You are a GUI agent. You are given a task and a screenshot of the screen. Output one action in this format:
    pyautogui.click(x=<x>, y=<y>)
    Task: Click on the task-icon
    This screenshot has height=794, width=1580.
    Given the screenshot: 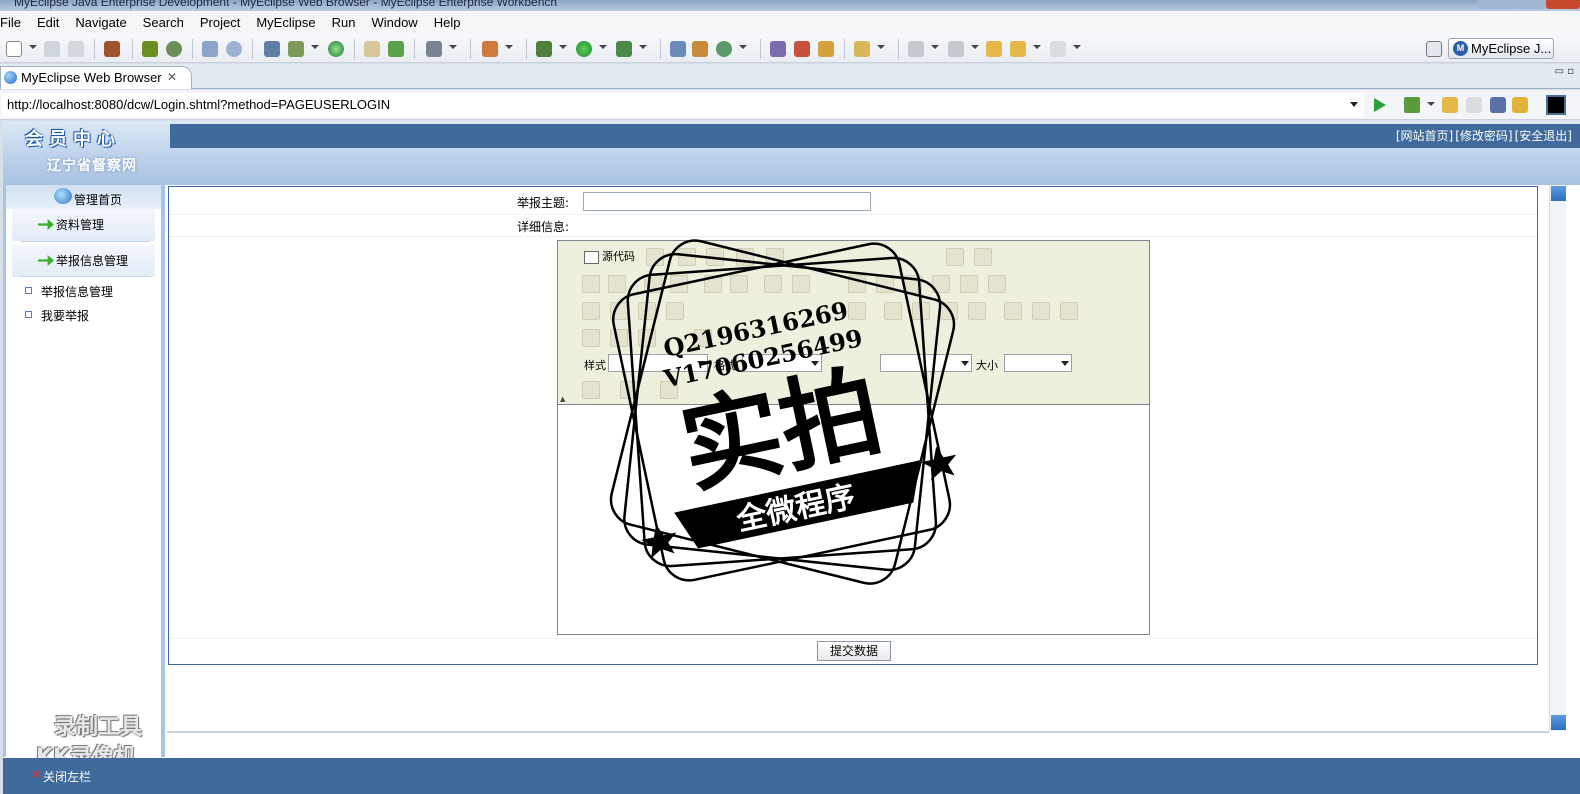 What is the action you would take?
    pyautogui.click(x=826, y=49)
    